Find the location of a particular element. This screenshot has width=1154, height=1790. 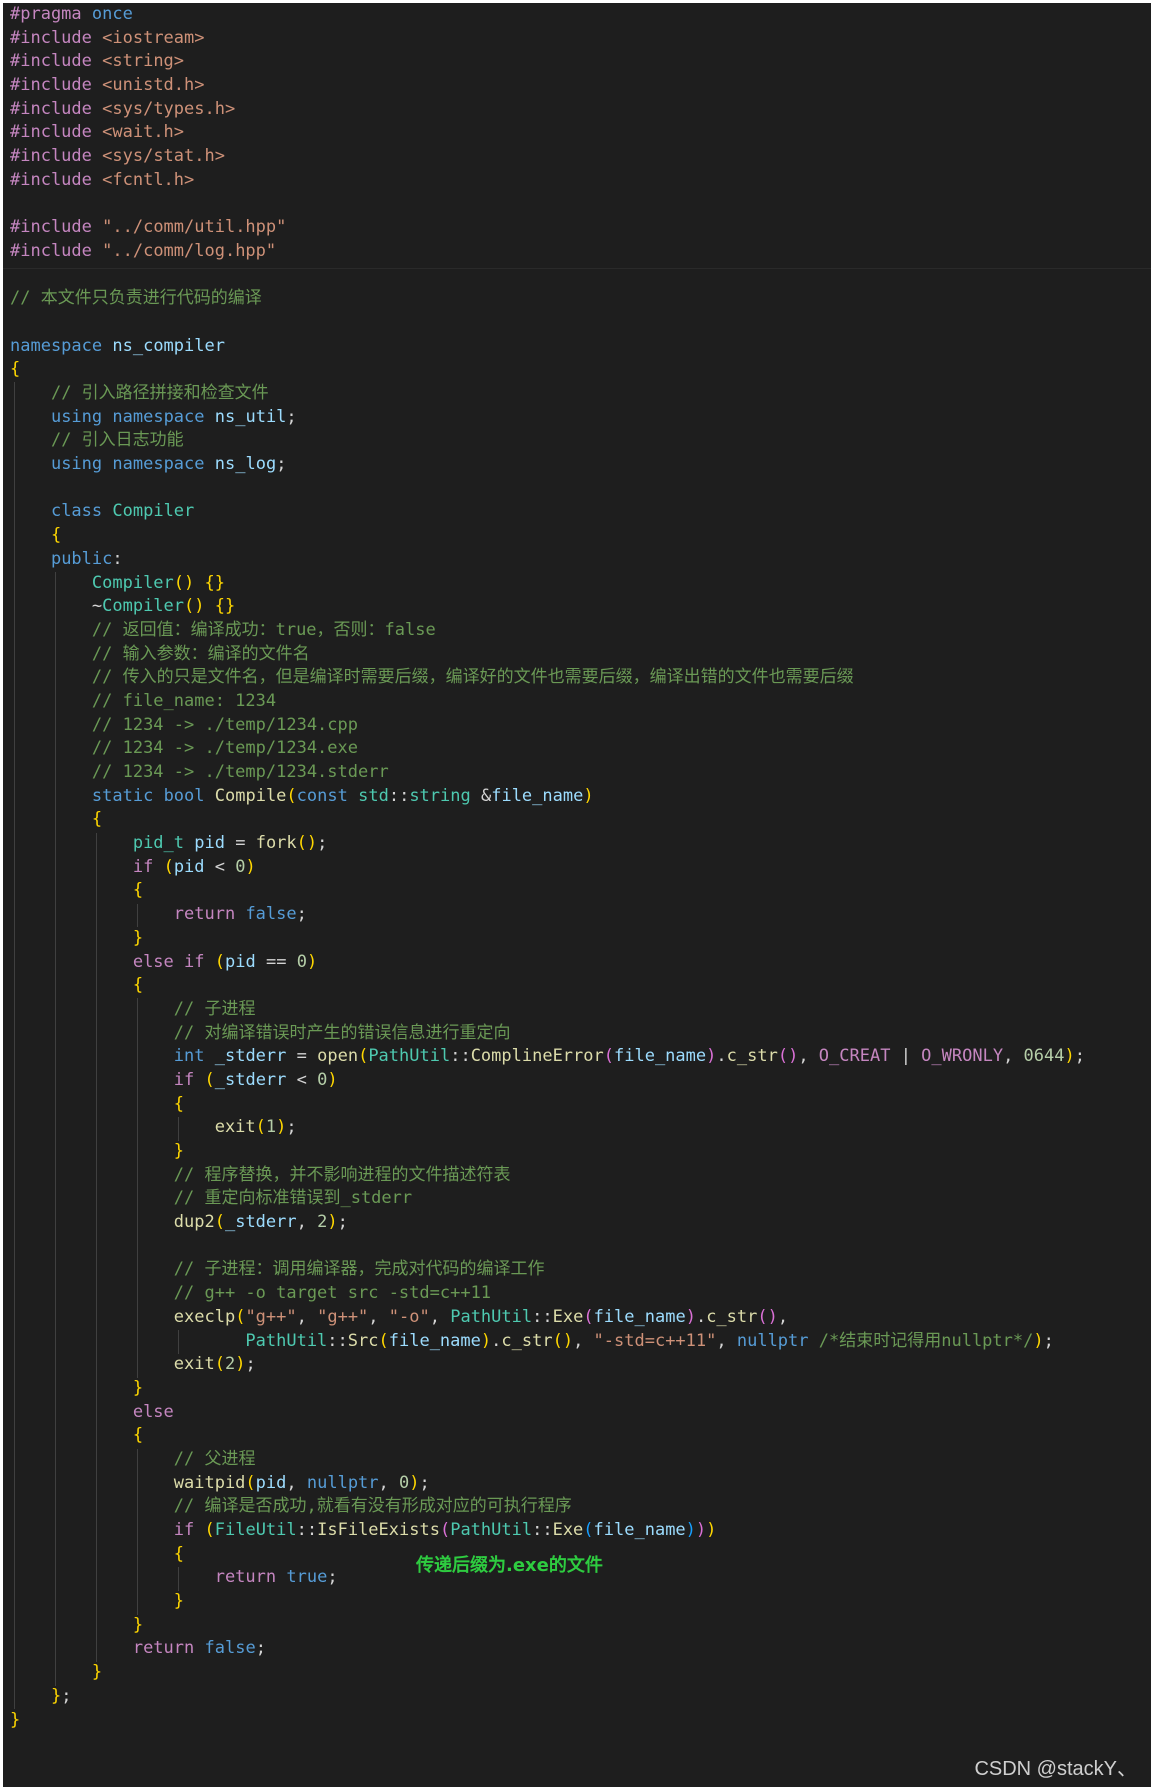

code-line: // 输入参数：编译的文件名 is located at coordinates (580, 655).